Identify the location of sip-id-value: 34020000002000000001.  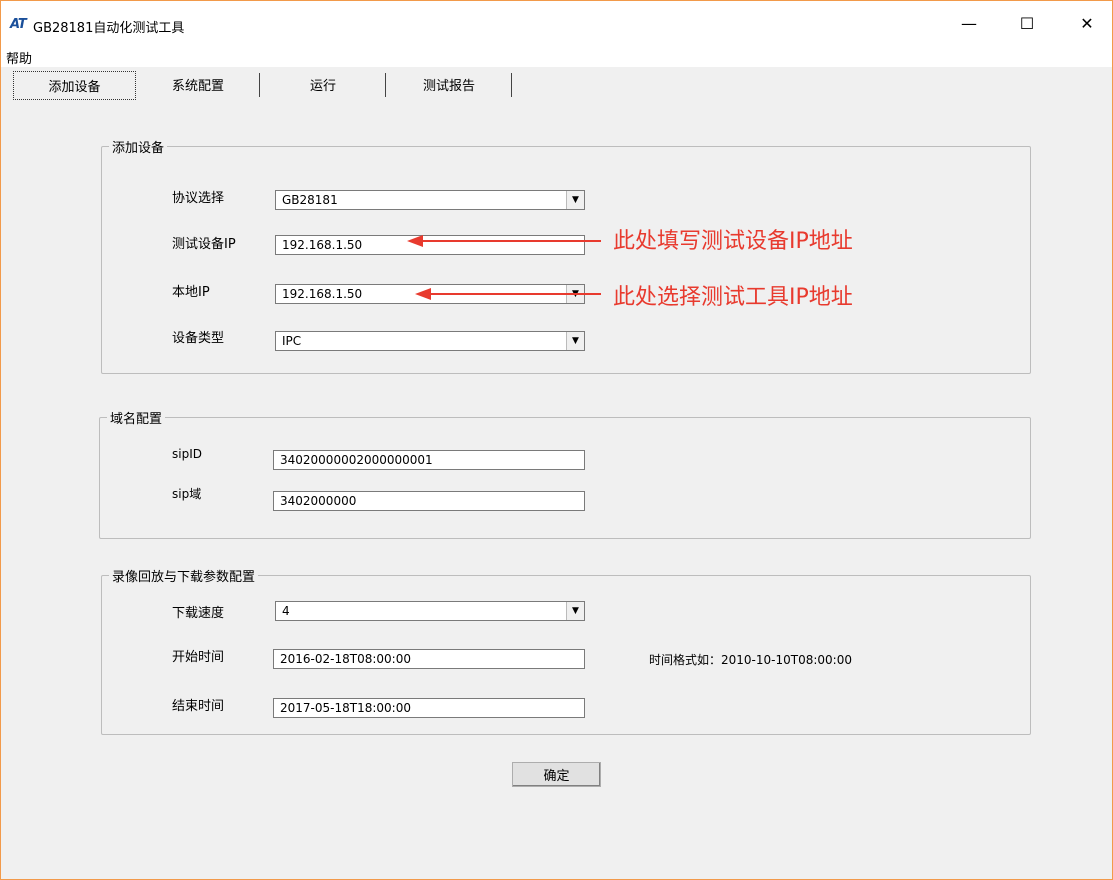
(356, 460).